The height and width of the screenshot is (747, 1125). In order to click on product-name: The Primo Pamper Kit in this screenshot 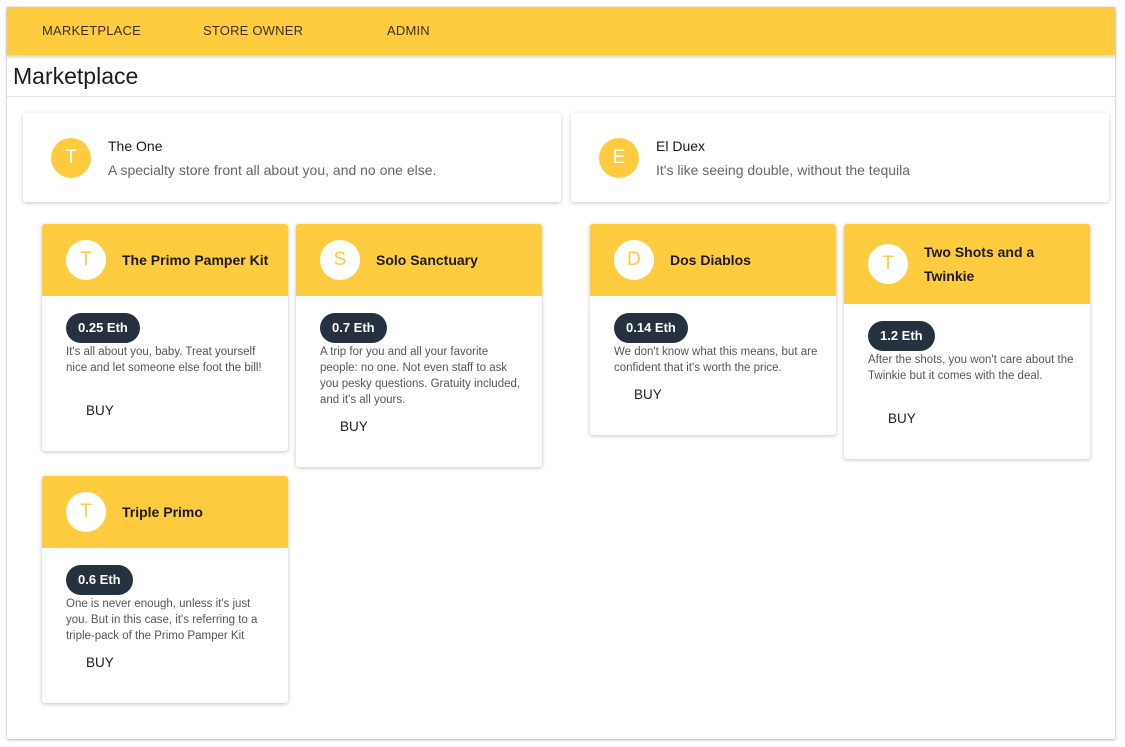, I will do `click(195, 260)`.